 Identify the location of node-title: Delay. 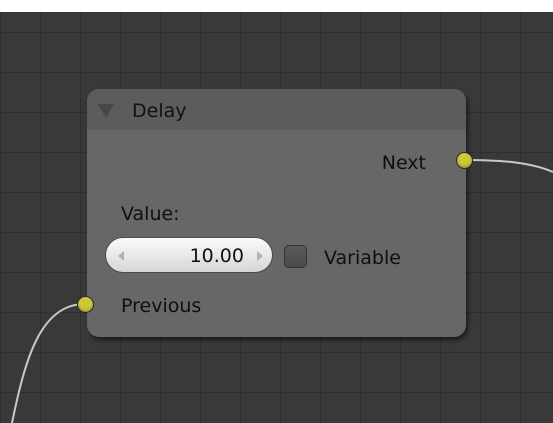
(159, 111).